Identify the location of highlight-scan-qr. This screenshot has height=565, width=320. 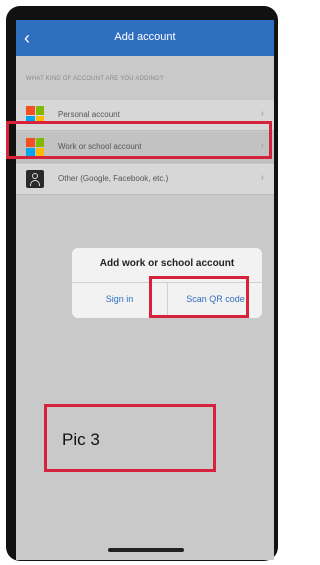
(199, 297).